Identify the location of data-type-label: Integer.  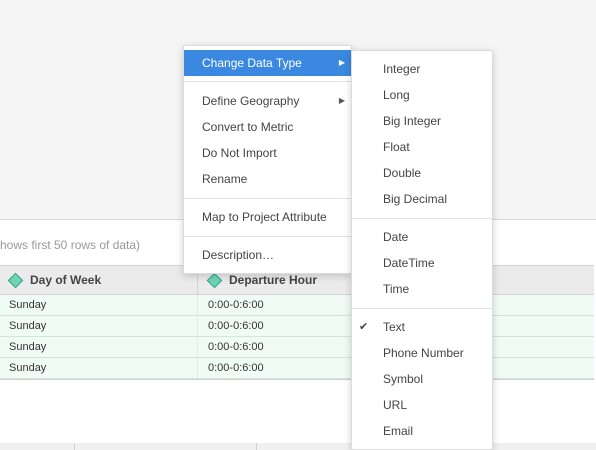
(402, 69).